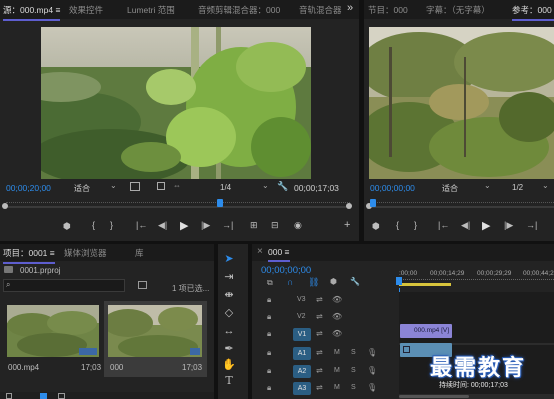 This screenshot has height=399, width=554. Describe the element at coordinates (302, 388) in the screenshot. I see `track-label-a3: A3` at that location.